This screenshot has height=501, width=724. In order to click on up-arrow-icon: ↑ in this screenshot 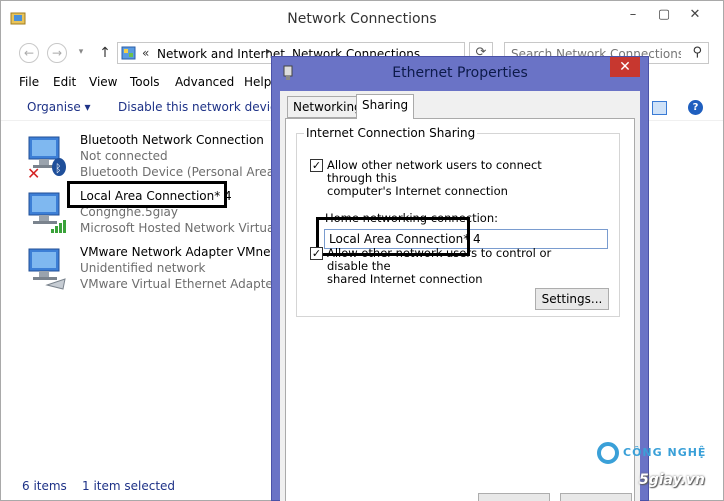, I will do `click(105, 53)`.